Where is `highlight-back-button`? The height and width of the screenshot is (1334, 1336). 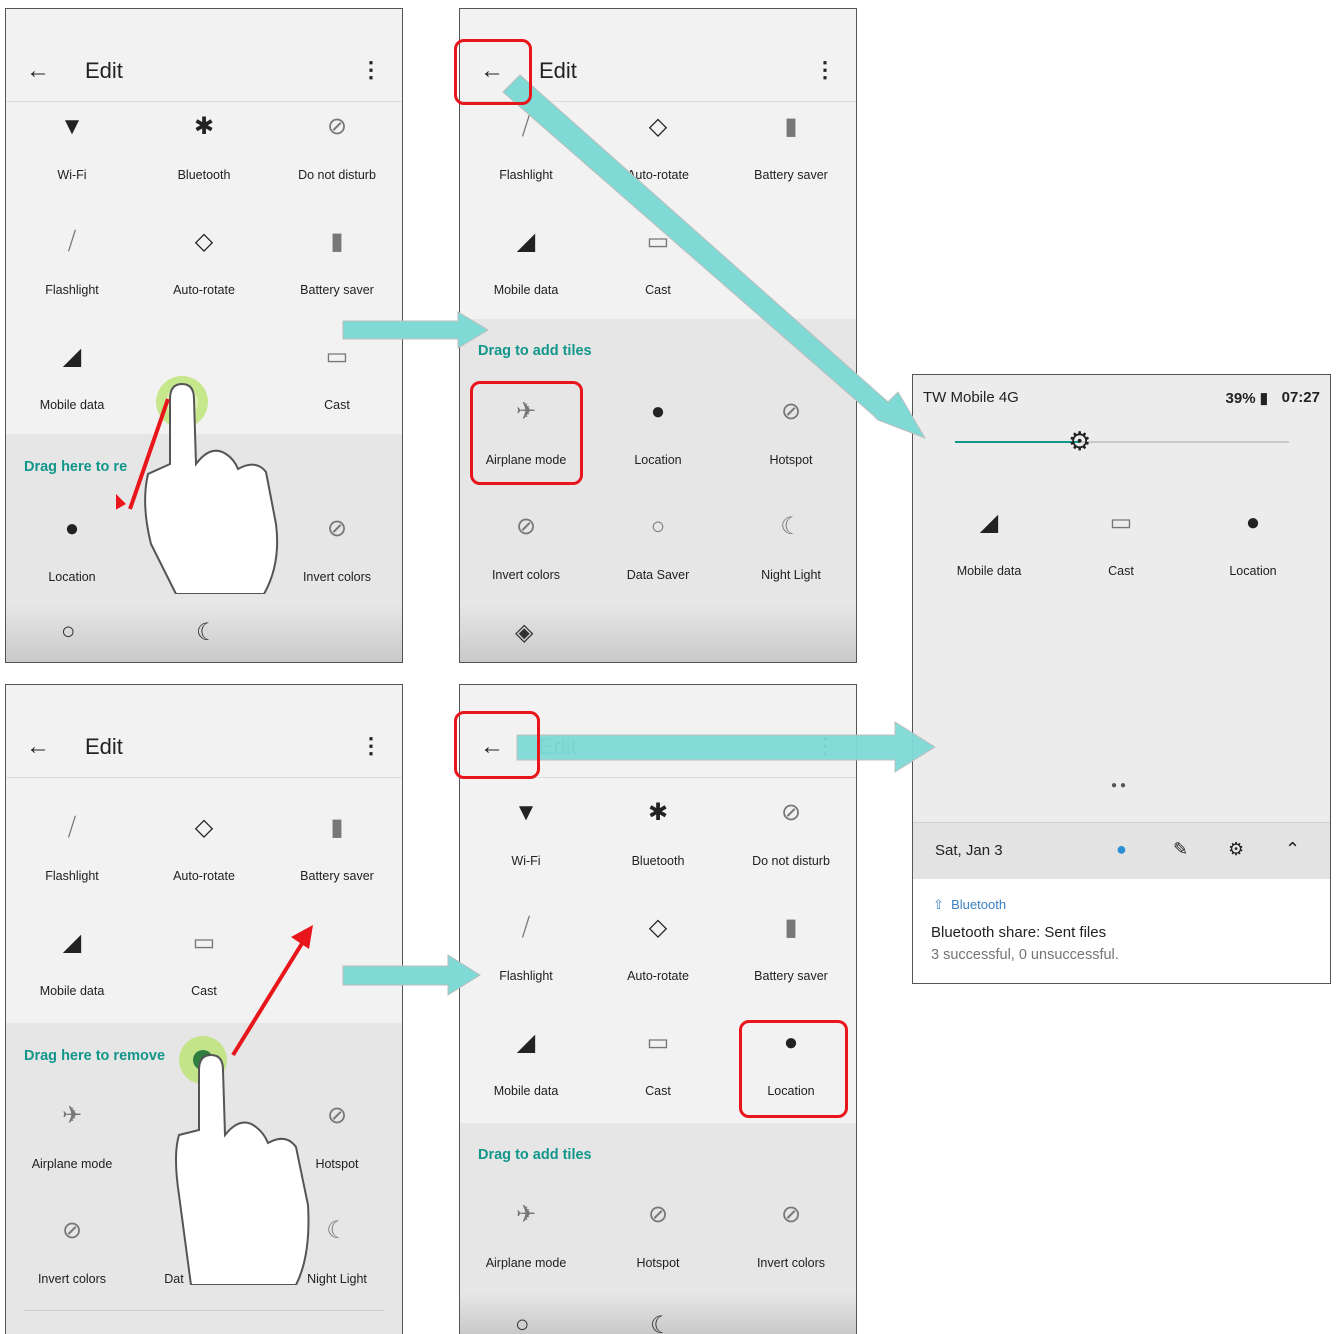 highlight-back-button is located at coordinates (493, 72).